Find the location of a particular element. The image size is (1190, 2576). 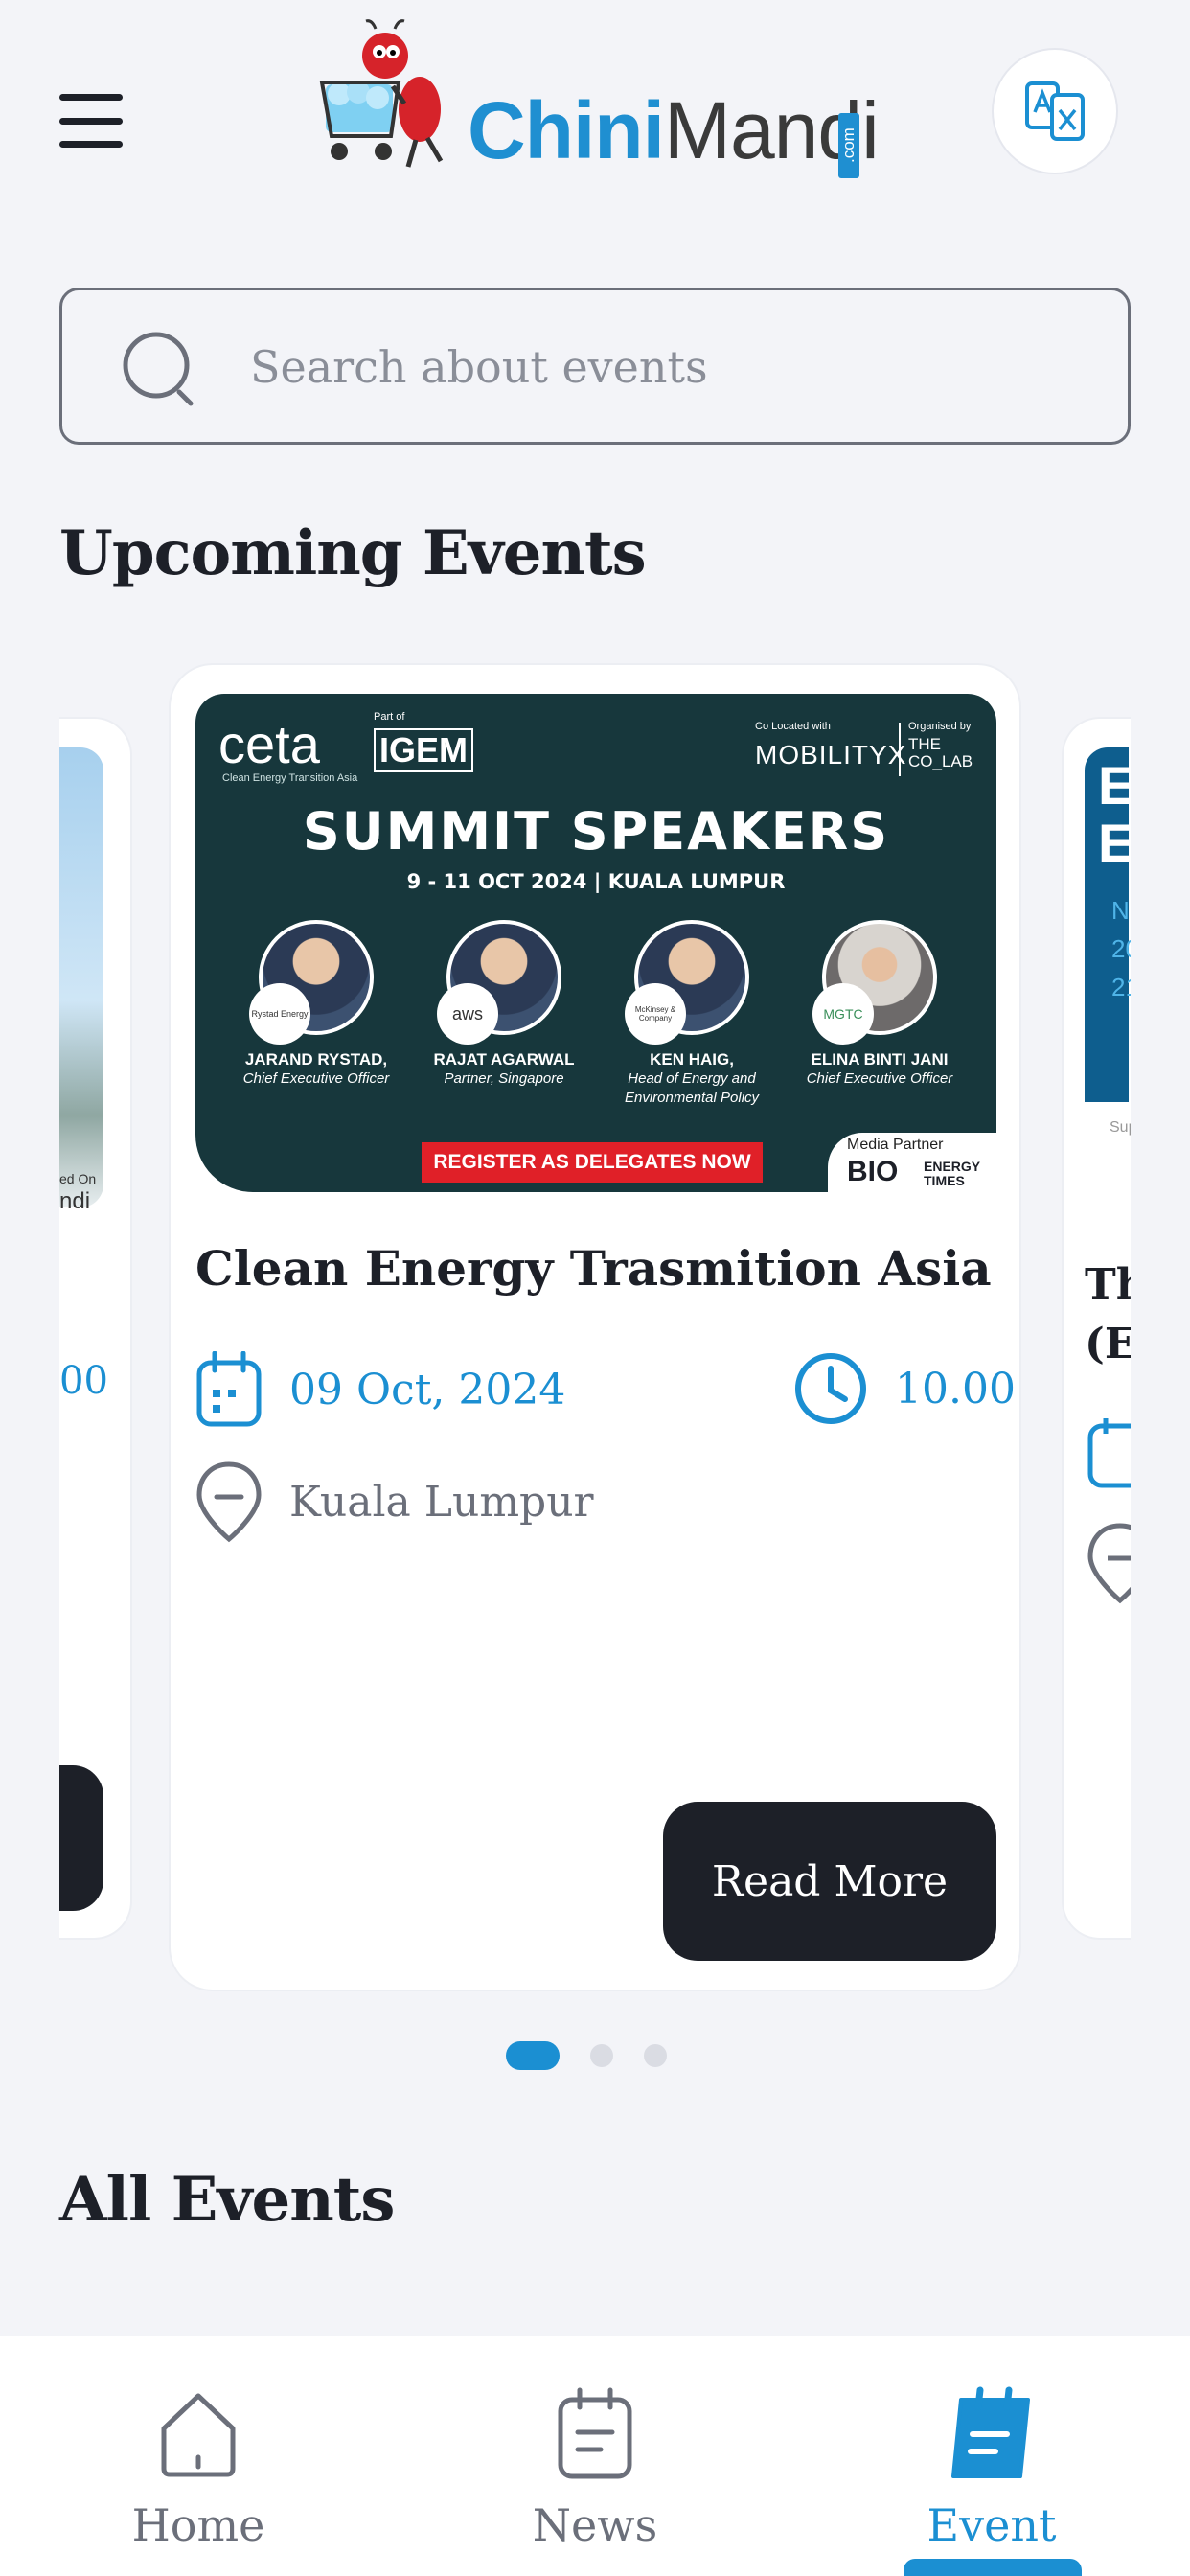

read-more-button: Read More is located at coordinates (829, 1881).